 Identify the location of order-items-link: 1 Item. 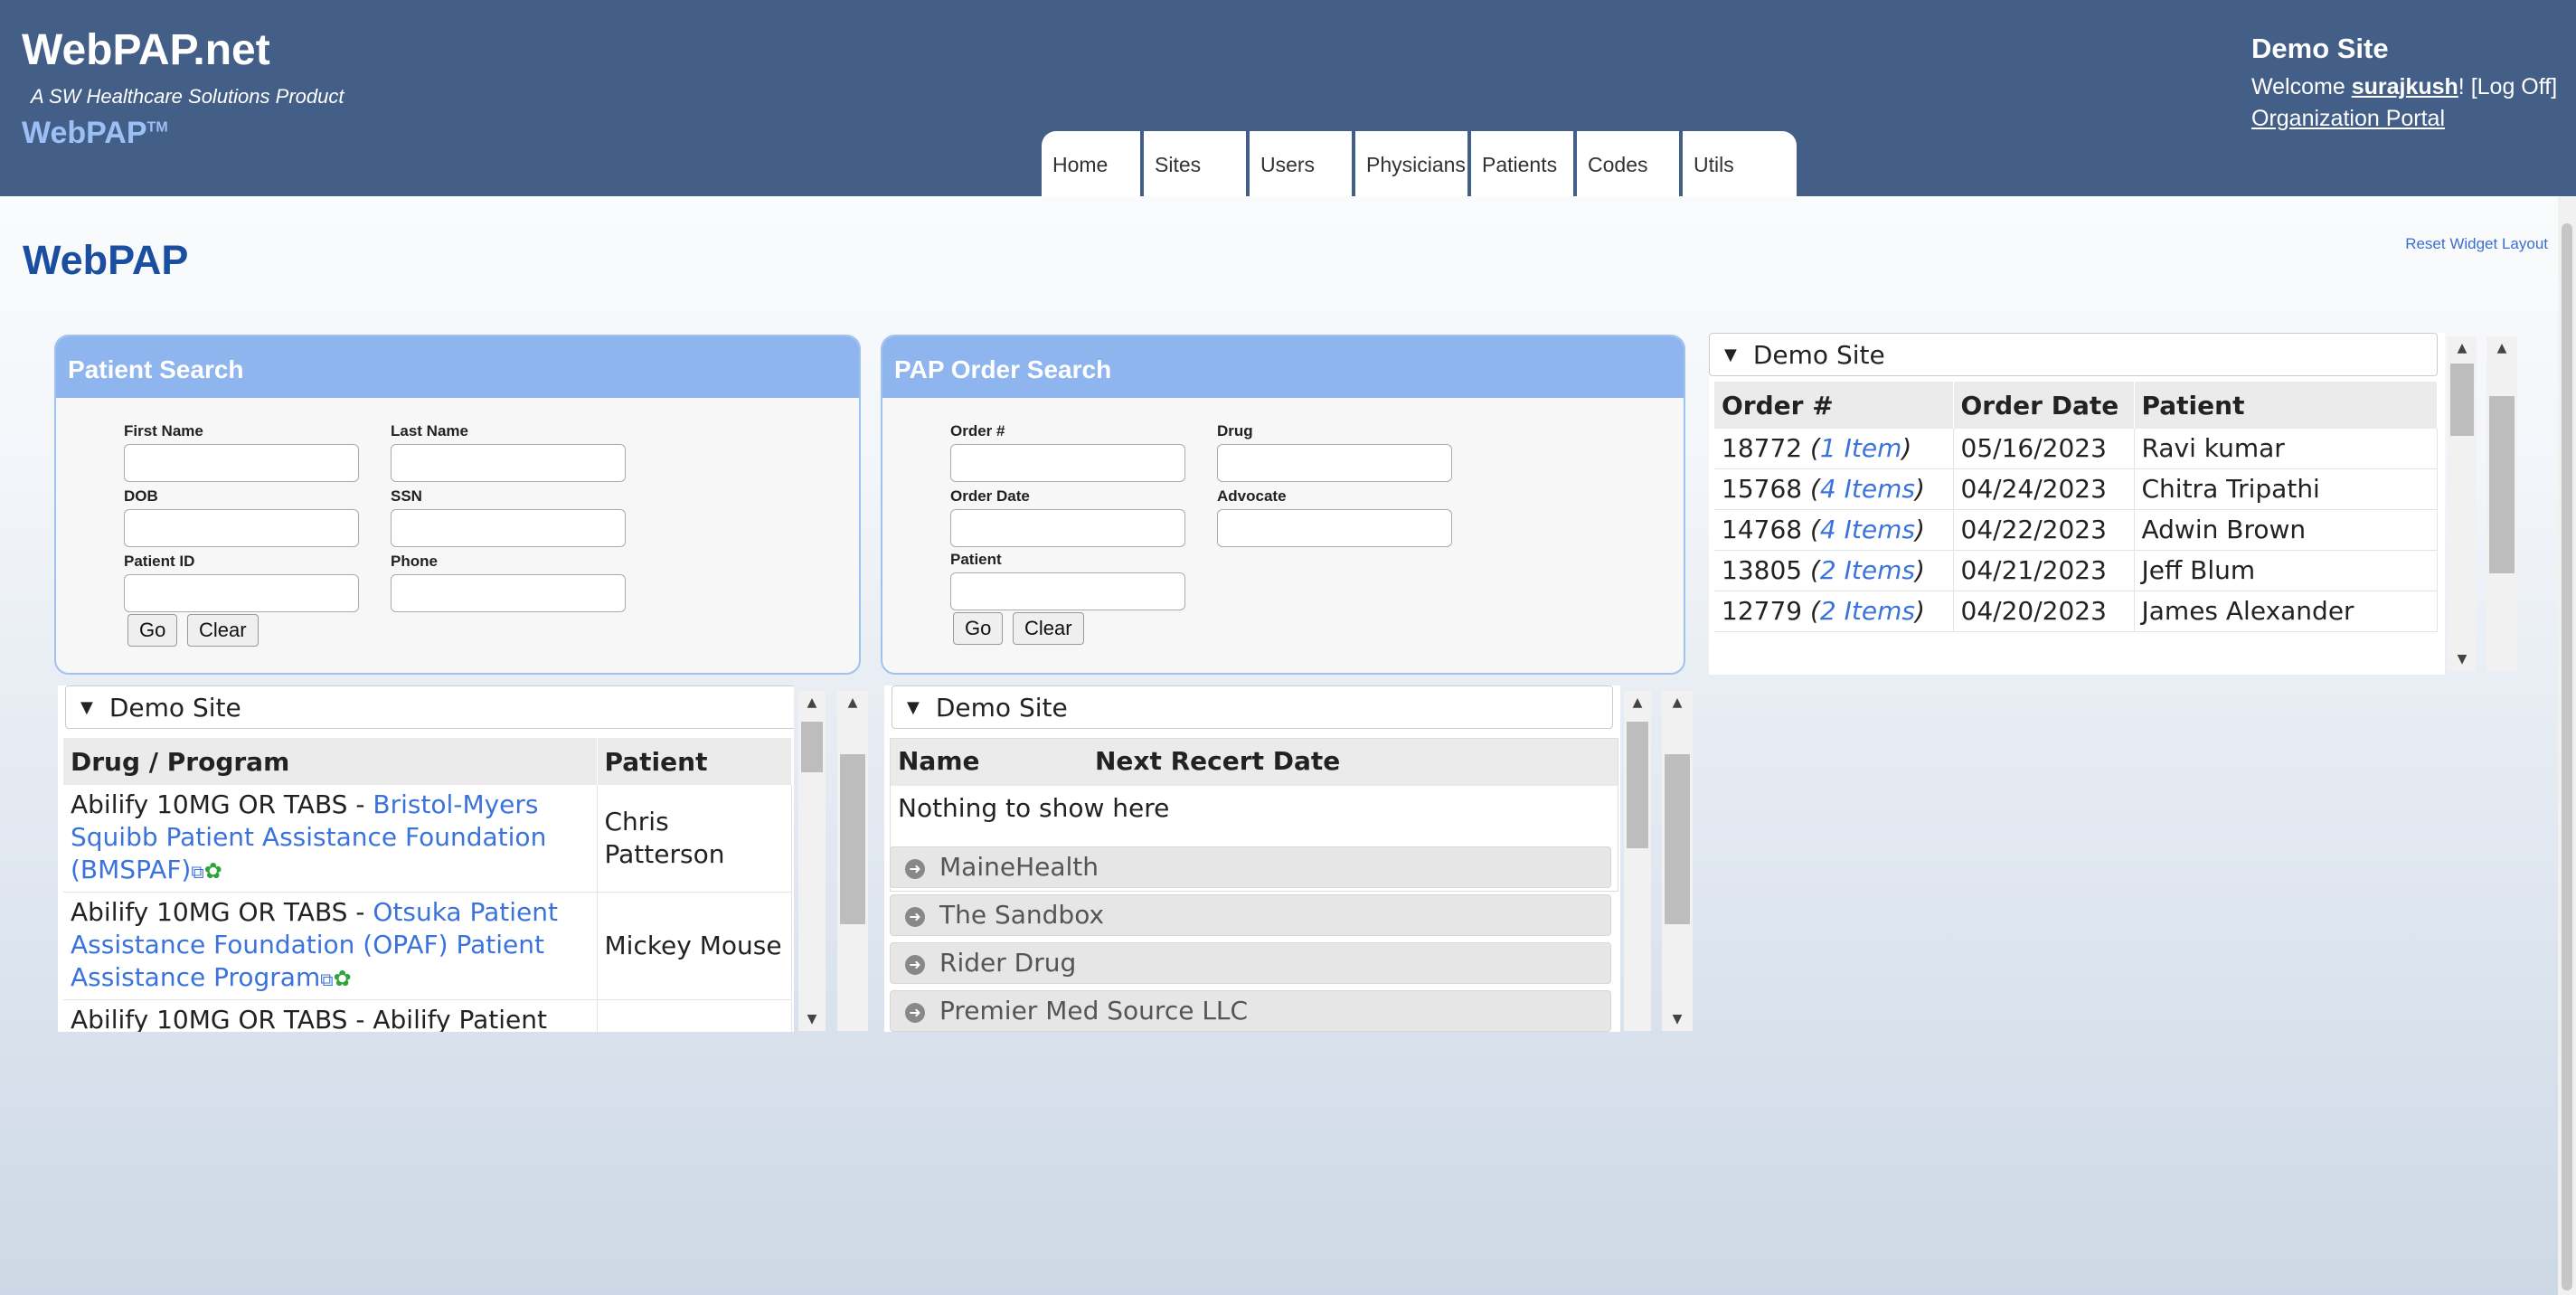
(1860, 448).